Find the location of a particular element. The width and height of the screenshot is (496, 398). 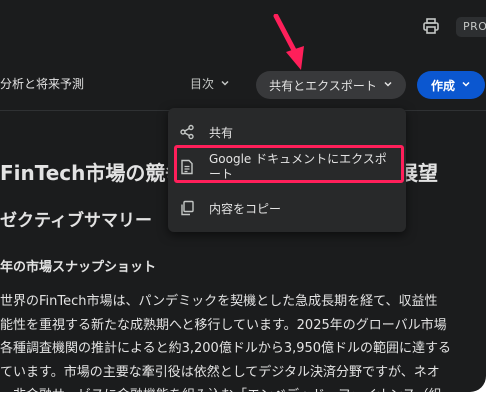

create-button: 作成 is located at coordinates (451, 85).